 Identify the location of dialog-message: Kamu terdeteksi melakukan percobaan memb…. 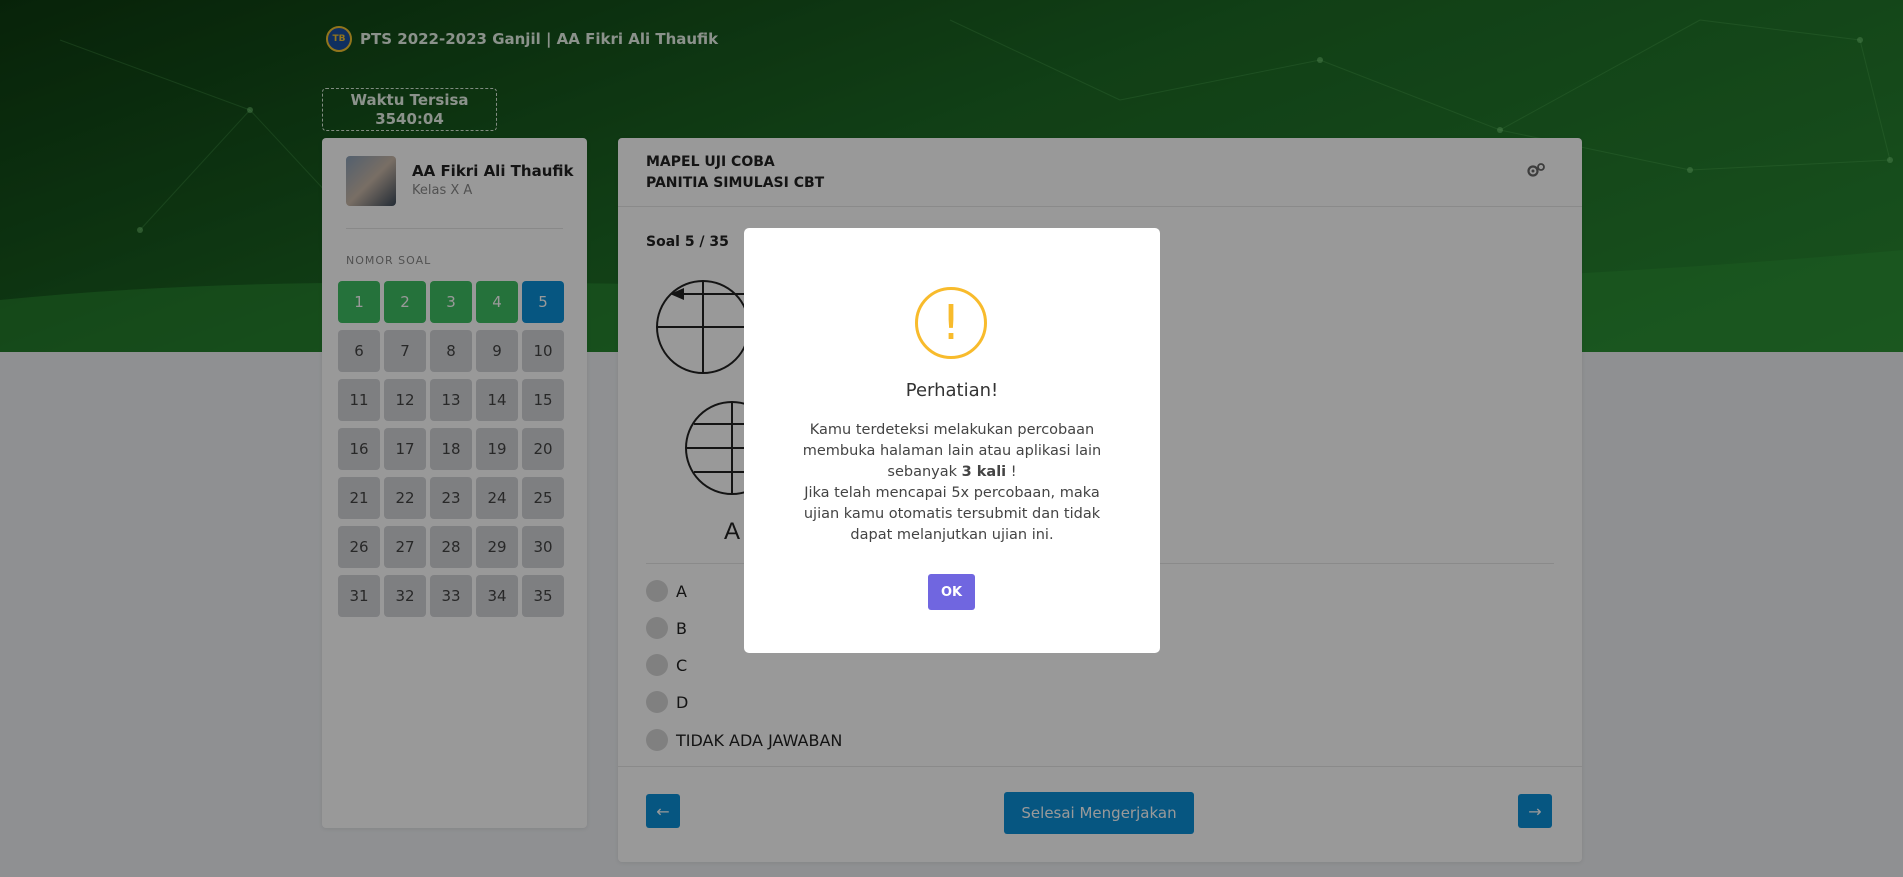
(952, 483).